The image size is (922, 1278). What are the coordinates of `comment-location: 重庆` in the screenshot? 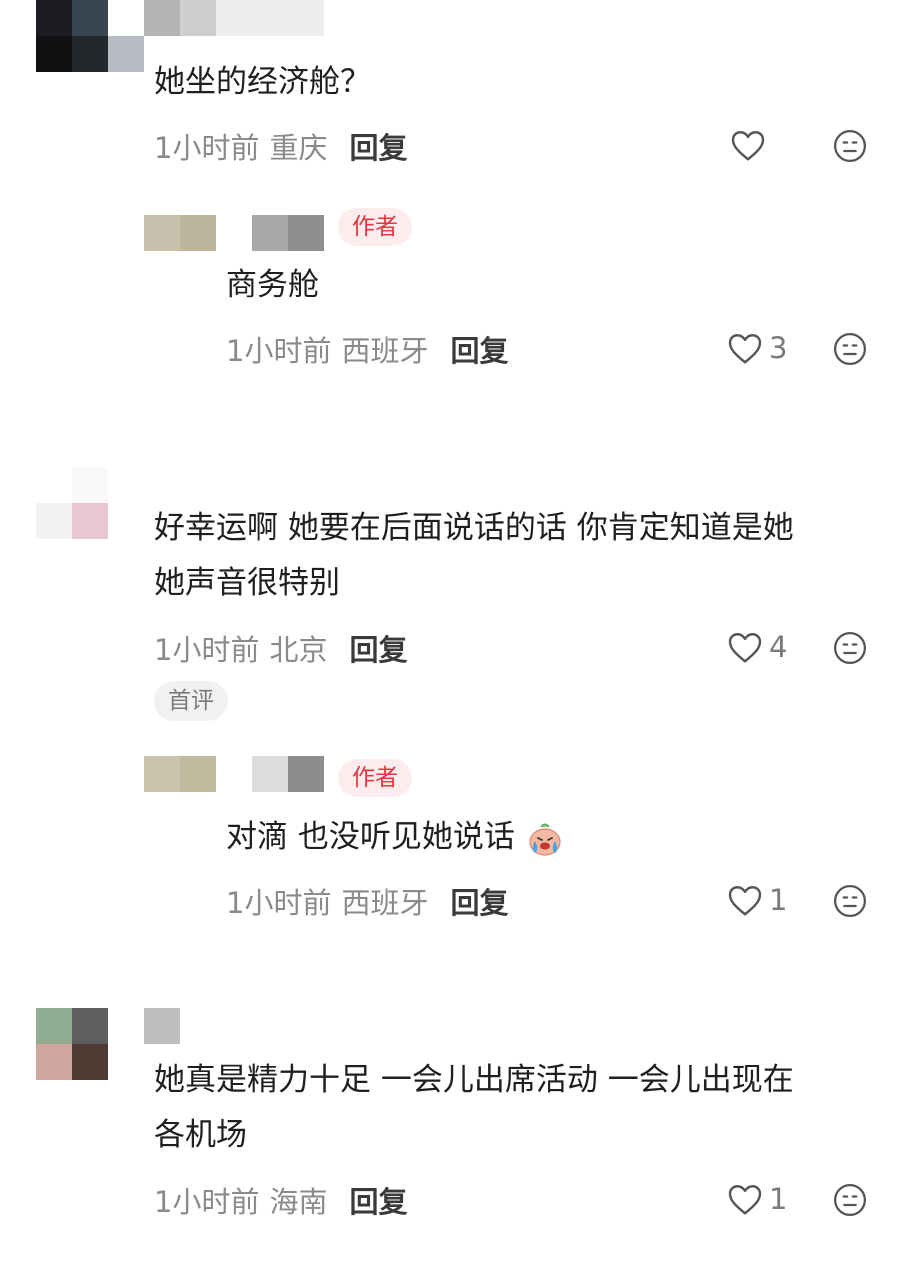 It's located at (298, 148).